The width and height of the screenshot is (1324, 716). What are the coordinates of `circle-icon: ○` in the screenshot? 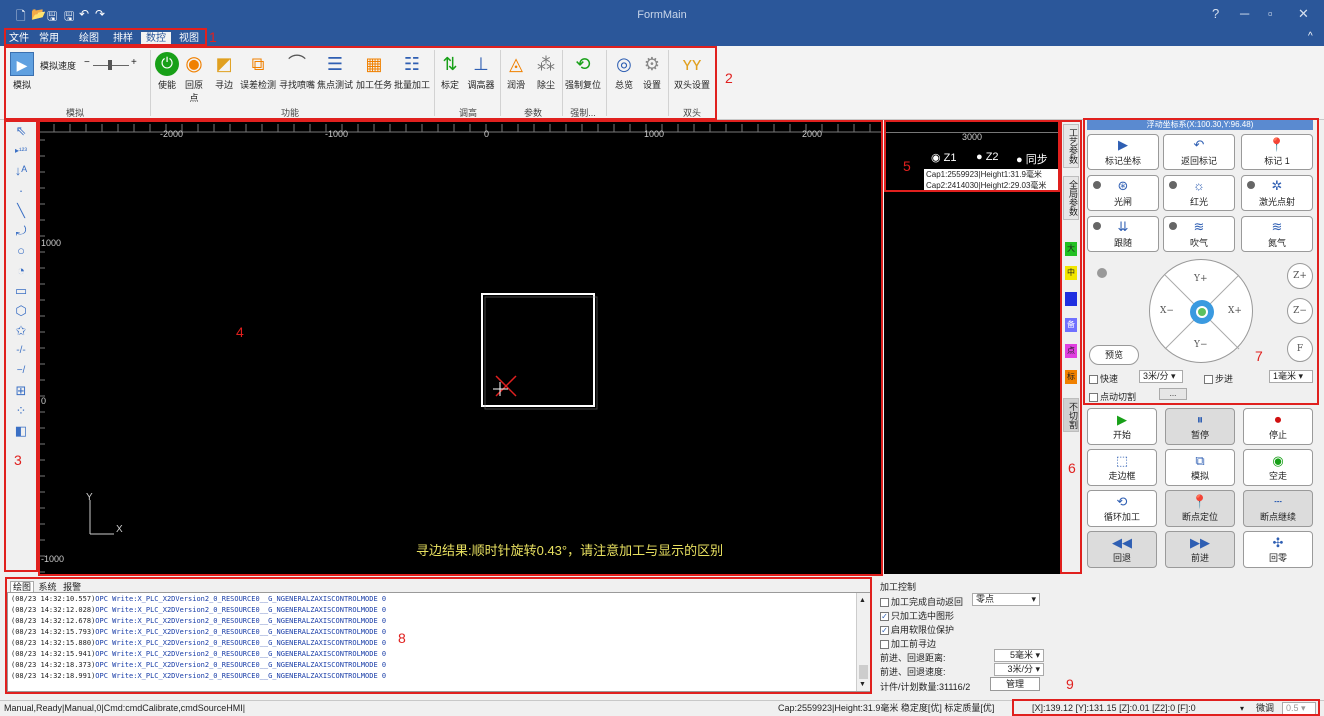 It's located at (21, 251).